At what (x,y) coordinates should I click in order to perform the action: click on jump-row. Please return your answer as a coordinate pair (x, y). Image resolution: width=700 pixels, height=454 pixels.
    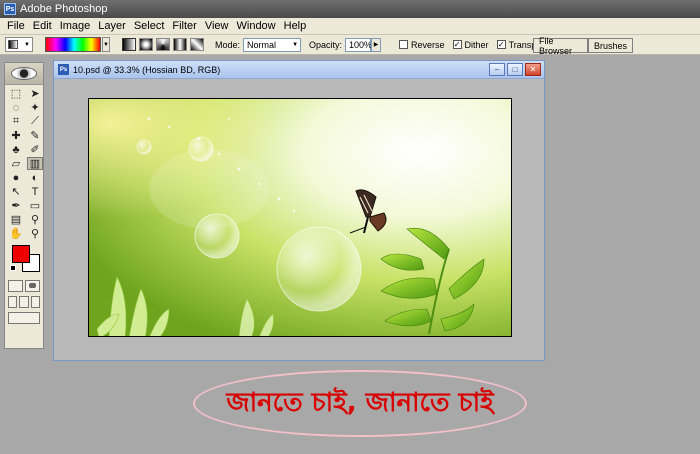
    Looking at the image, I should click on (24, 318).